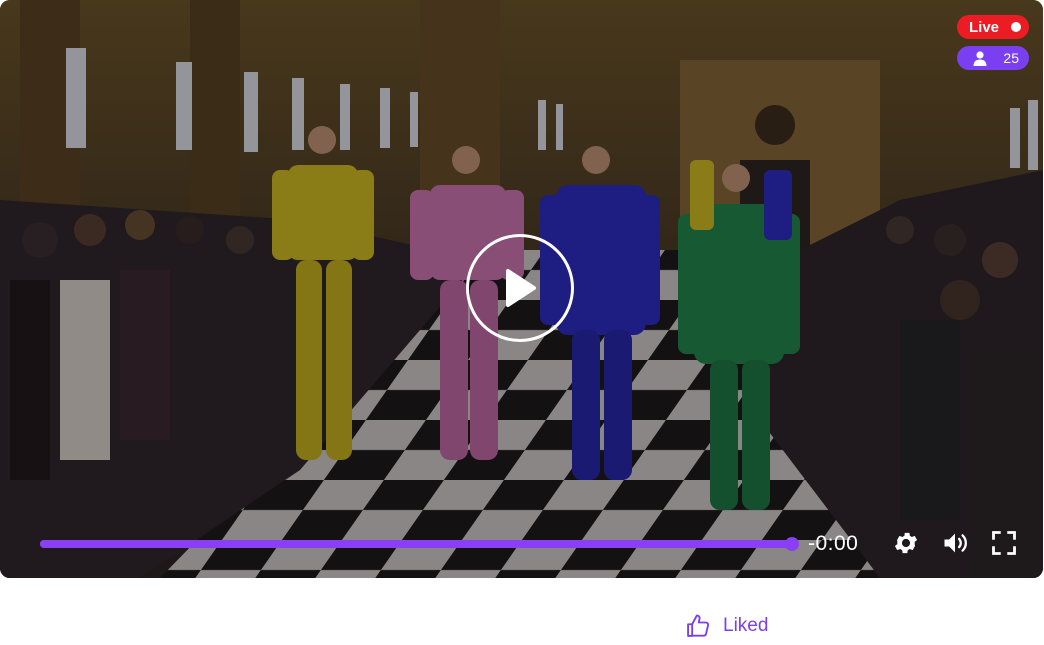  I want to click on settings-button, so click(906, 543).